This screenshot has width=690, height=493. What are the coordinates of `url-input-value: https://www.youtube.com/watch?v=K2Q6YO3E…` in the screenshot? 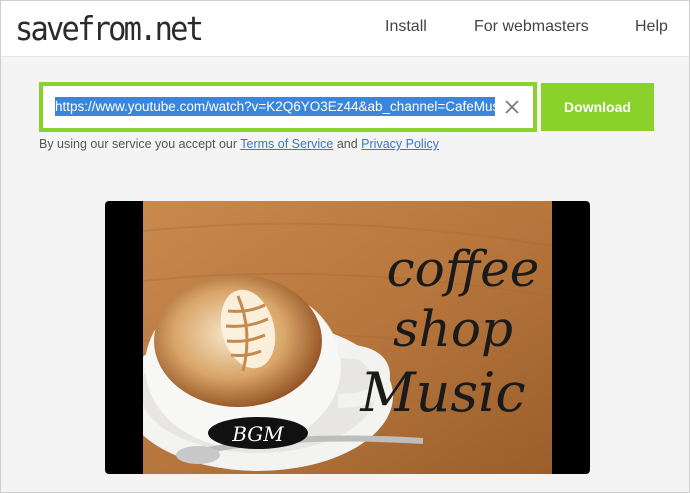 It's located at (275, 106).